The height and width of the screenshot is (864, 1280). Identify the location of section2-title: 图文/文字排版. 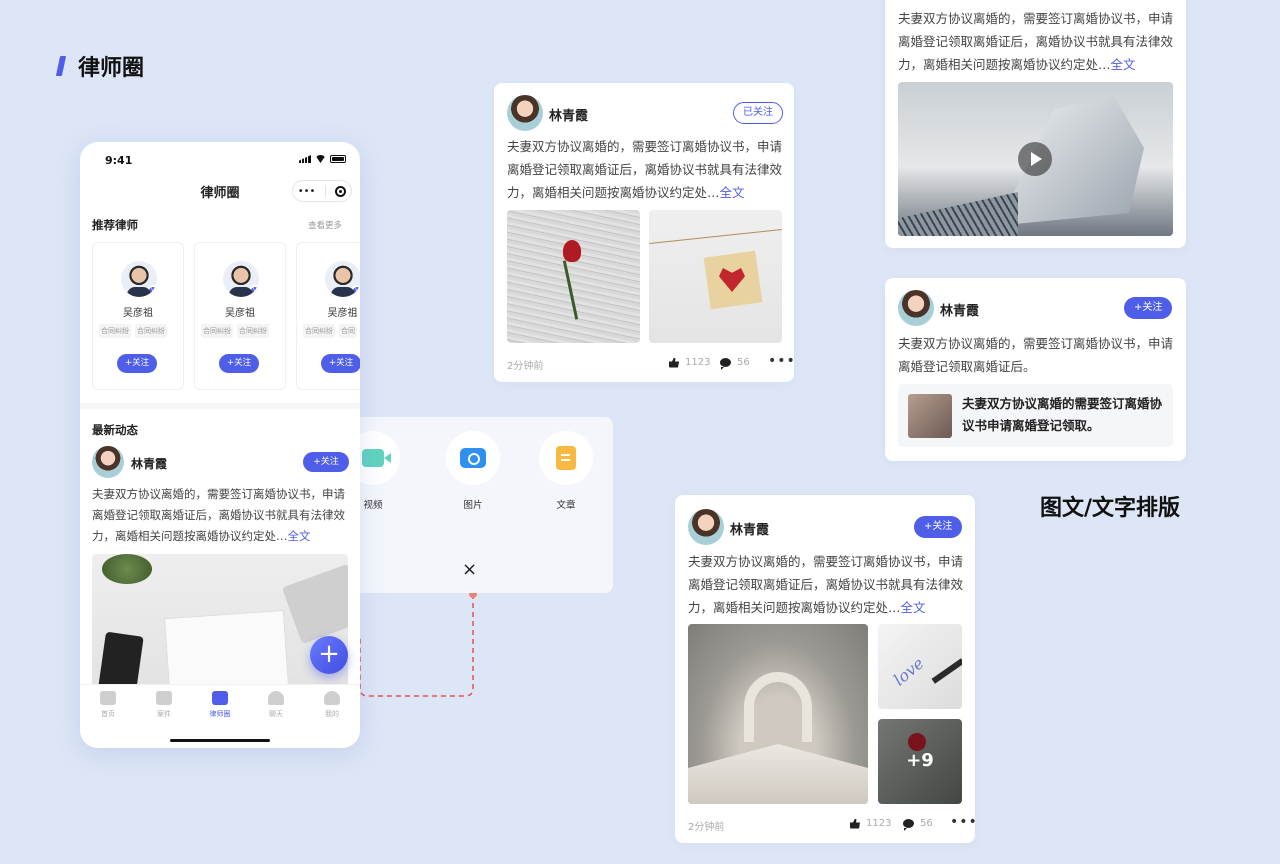
(1110, 508).